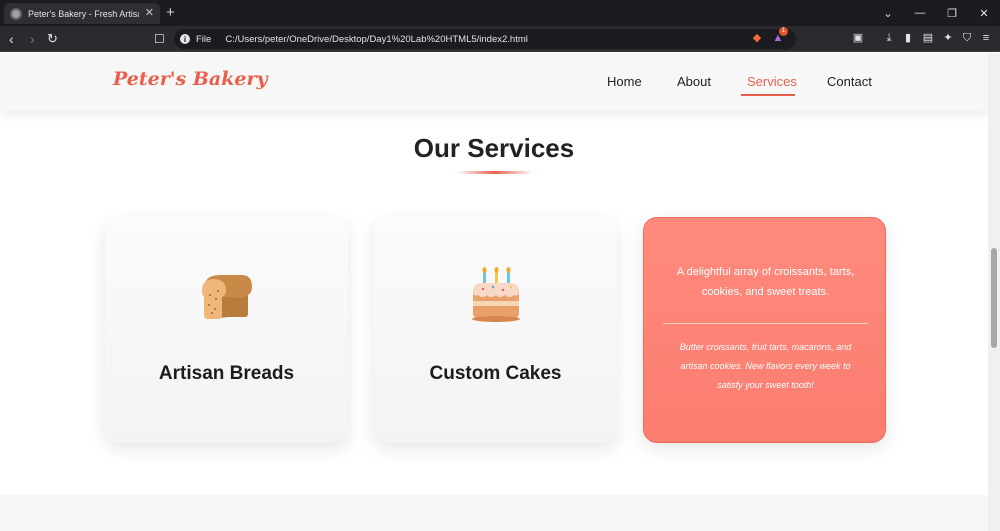 The image size is (1000, 531). I want to click on wallet-icon: ▤, so click(928, 38).